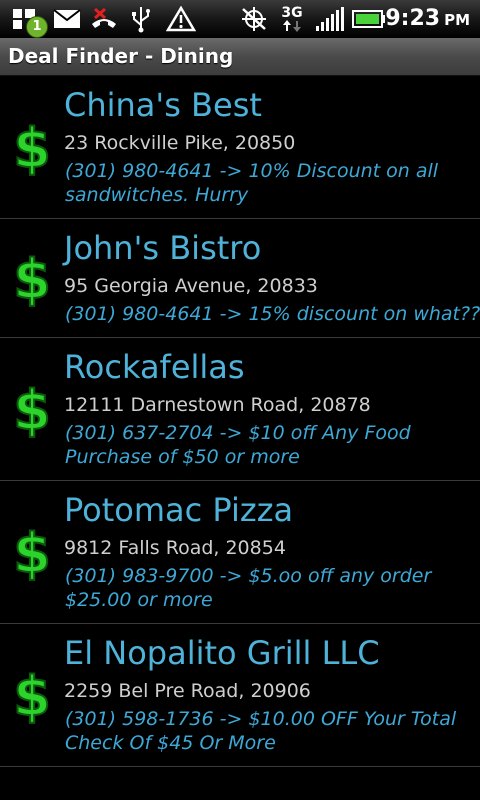  What do you see at coordinates (154, 367) in the screenshot?
I see `restaurant-name: Rockafellas` at bounding box center [154, 367].